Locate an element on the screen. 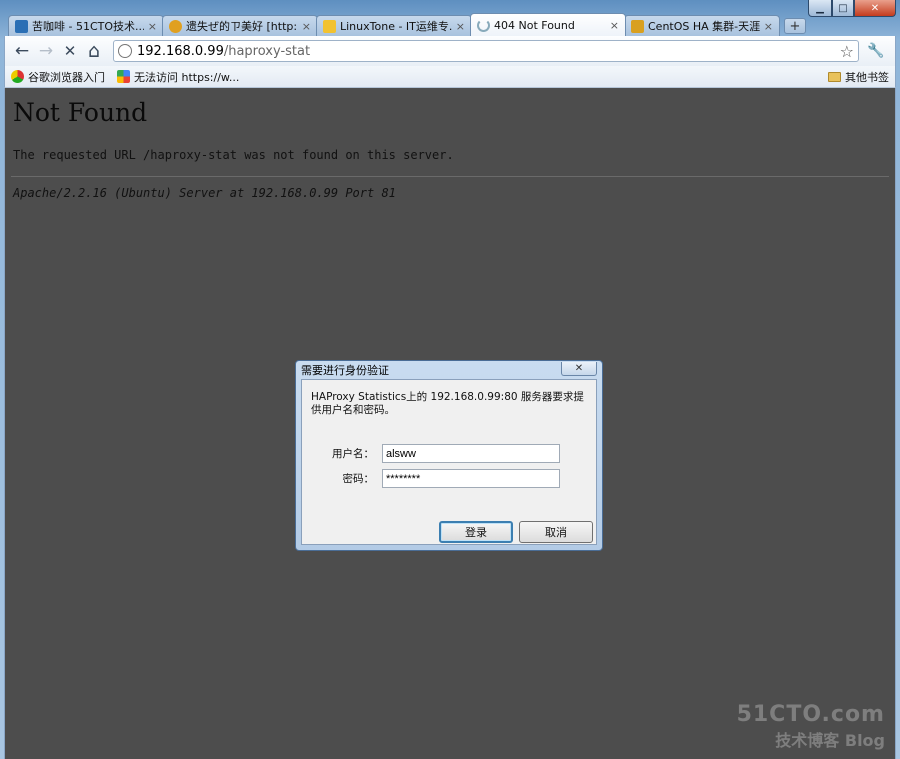 The height and width of the screenshot is (759, 900). home-button: ⌂ is located at coordinates (94, 51).